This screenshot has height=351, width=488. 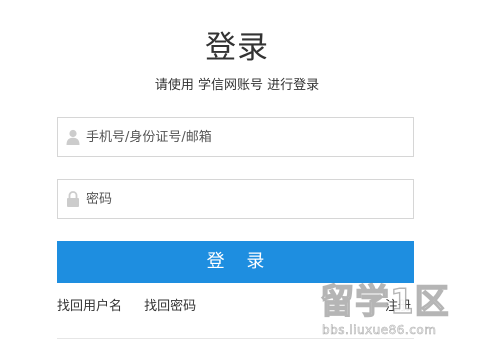 What do you see at coordinates (237, 85) in the screenshot?
I see `login-subtitle: 请使用 学信网账号 进行登录` at bounding box center [237, 85].